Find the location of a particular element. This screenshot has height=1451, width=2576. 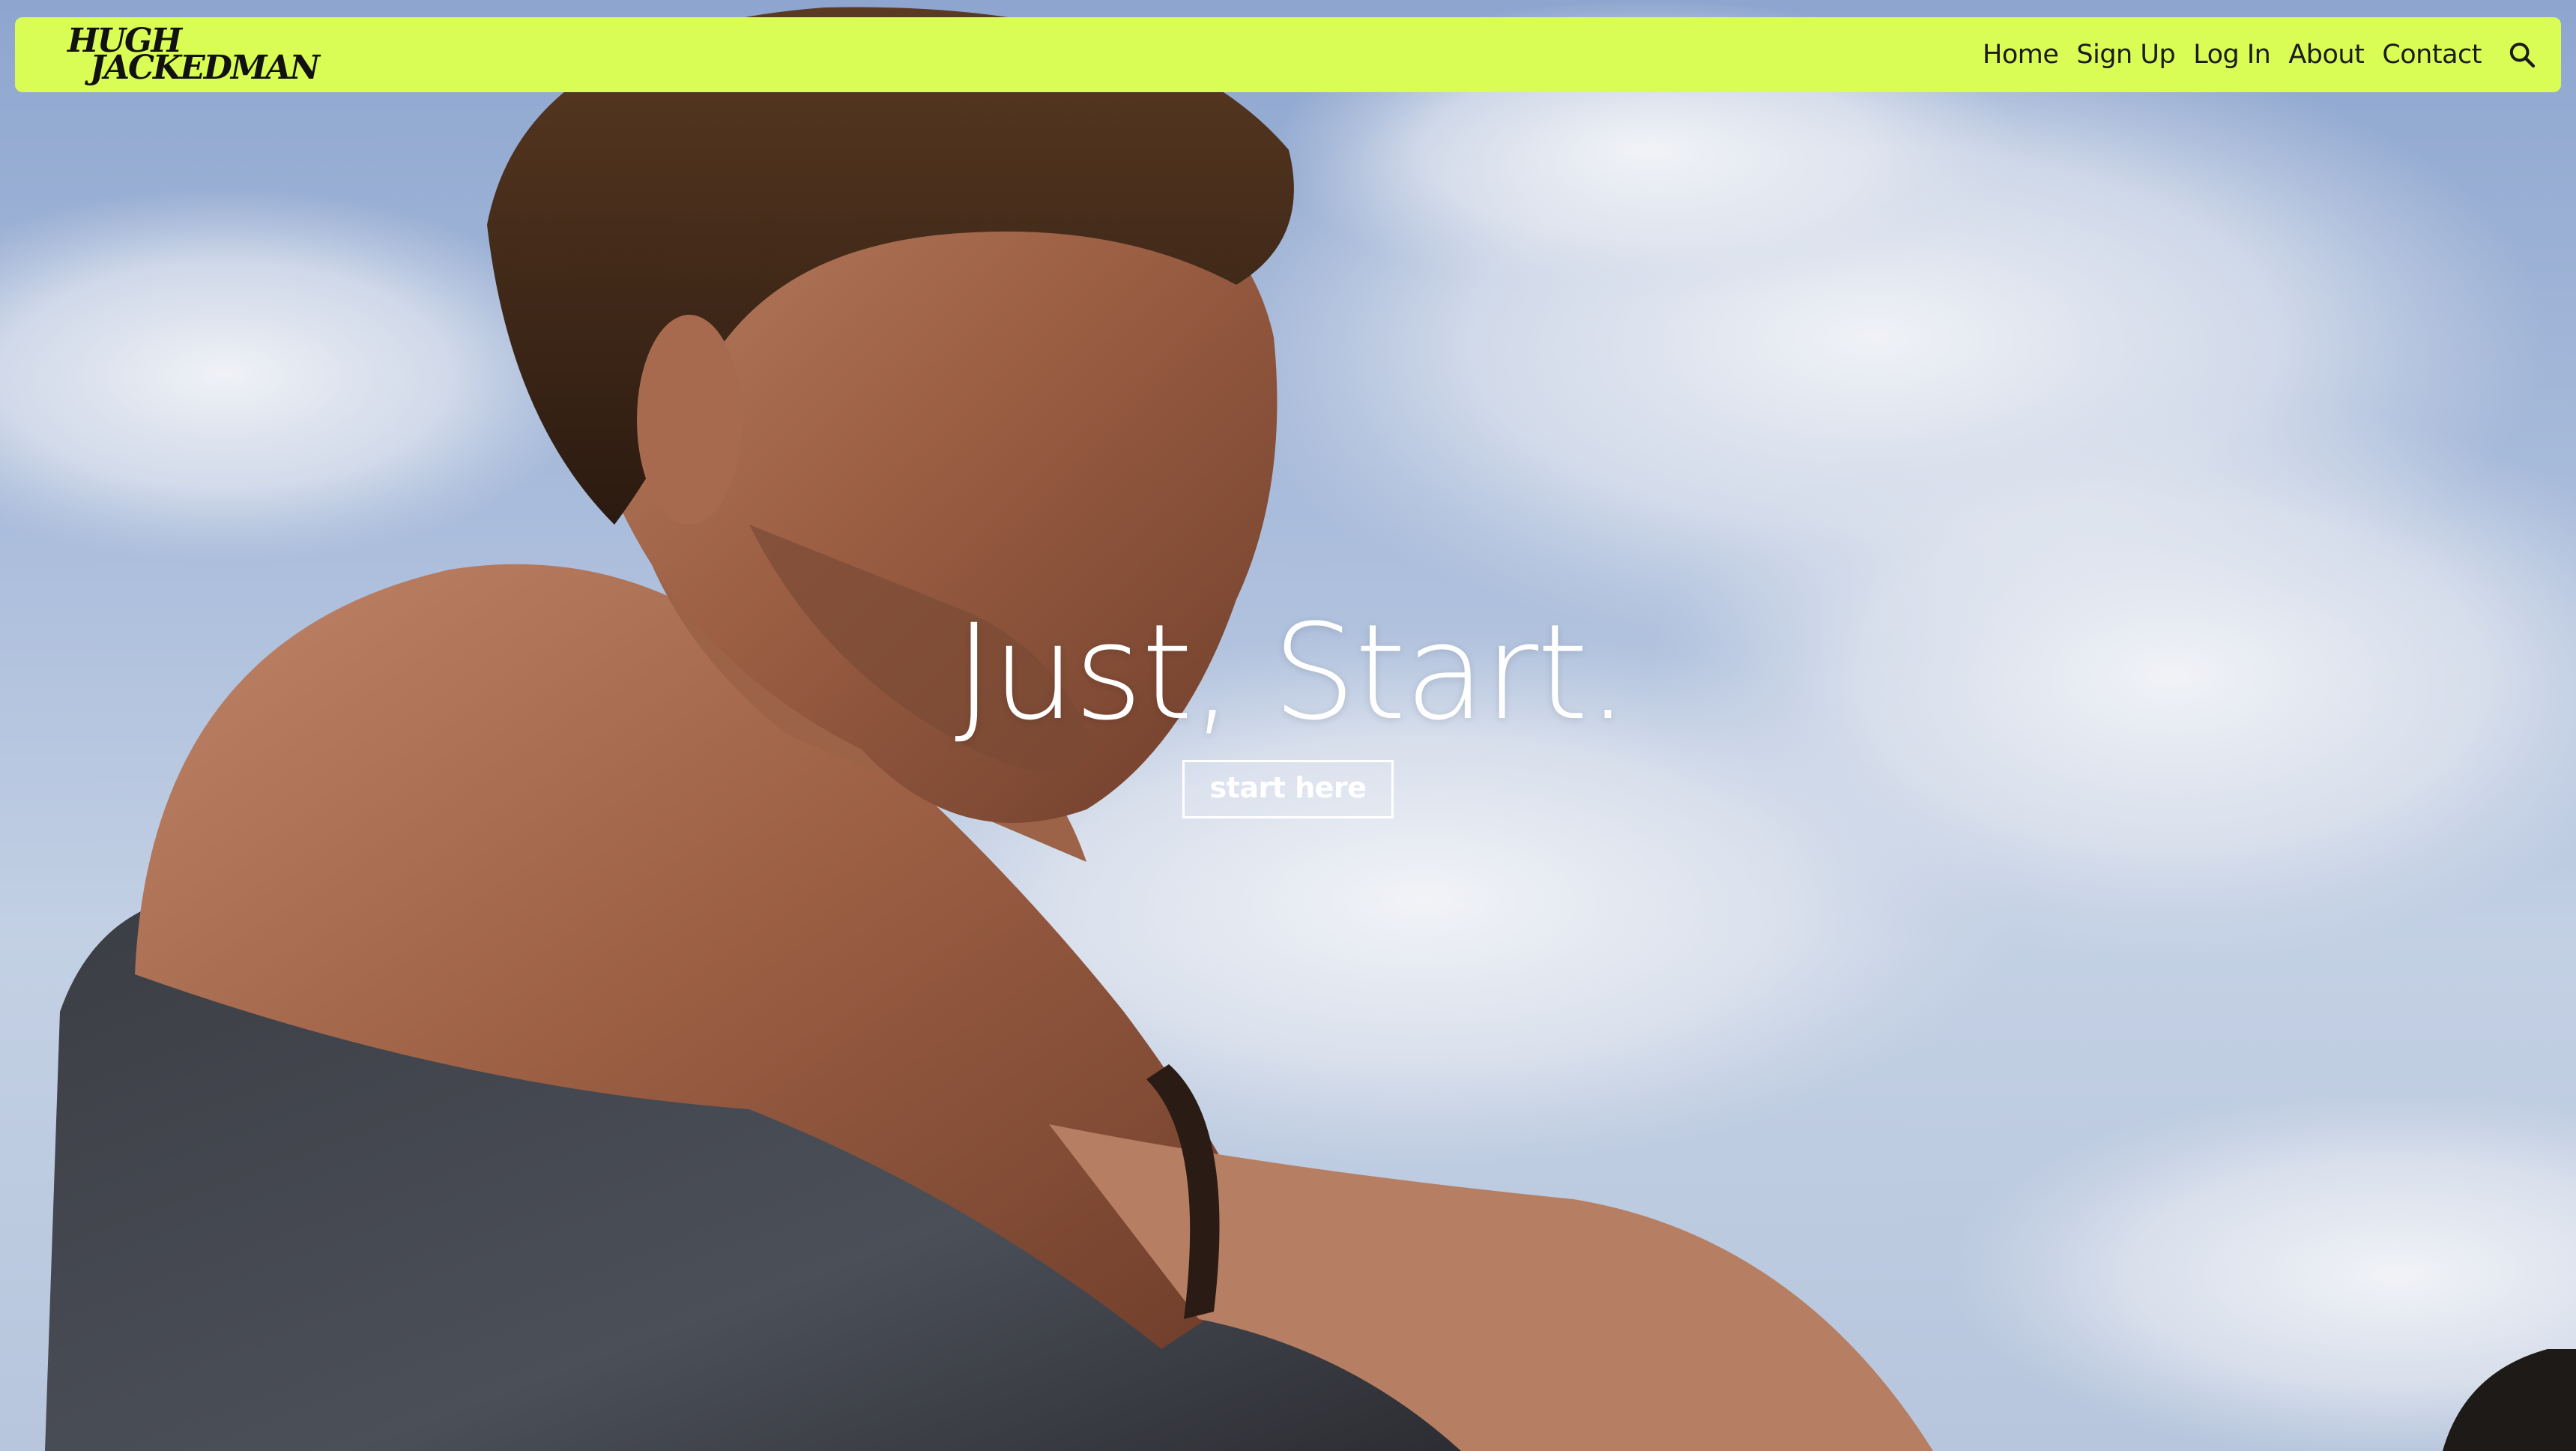

search-icon is located at coordinates (2522, 55).